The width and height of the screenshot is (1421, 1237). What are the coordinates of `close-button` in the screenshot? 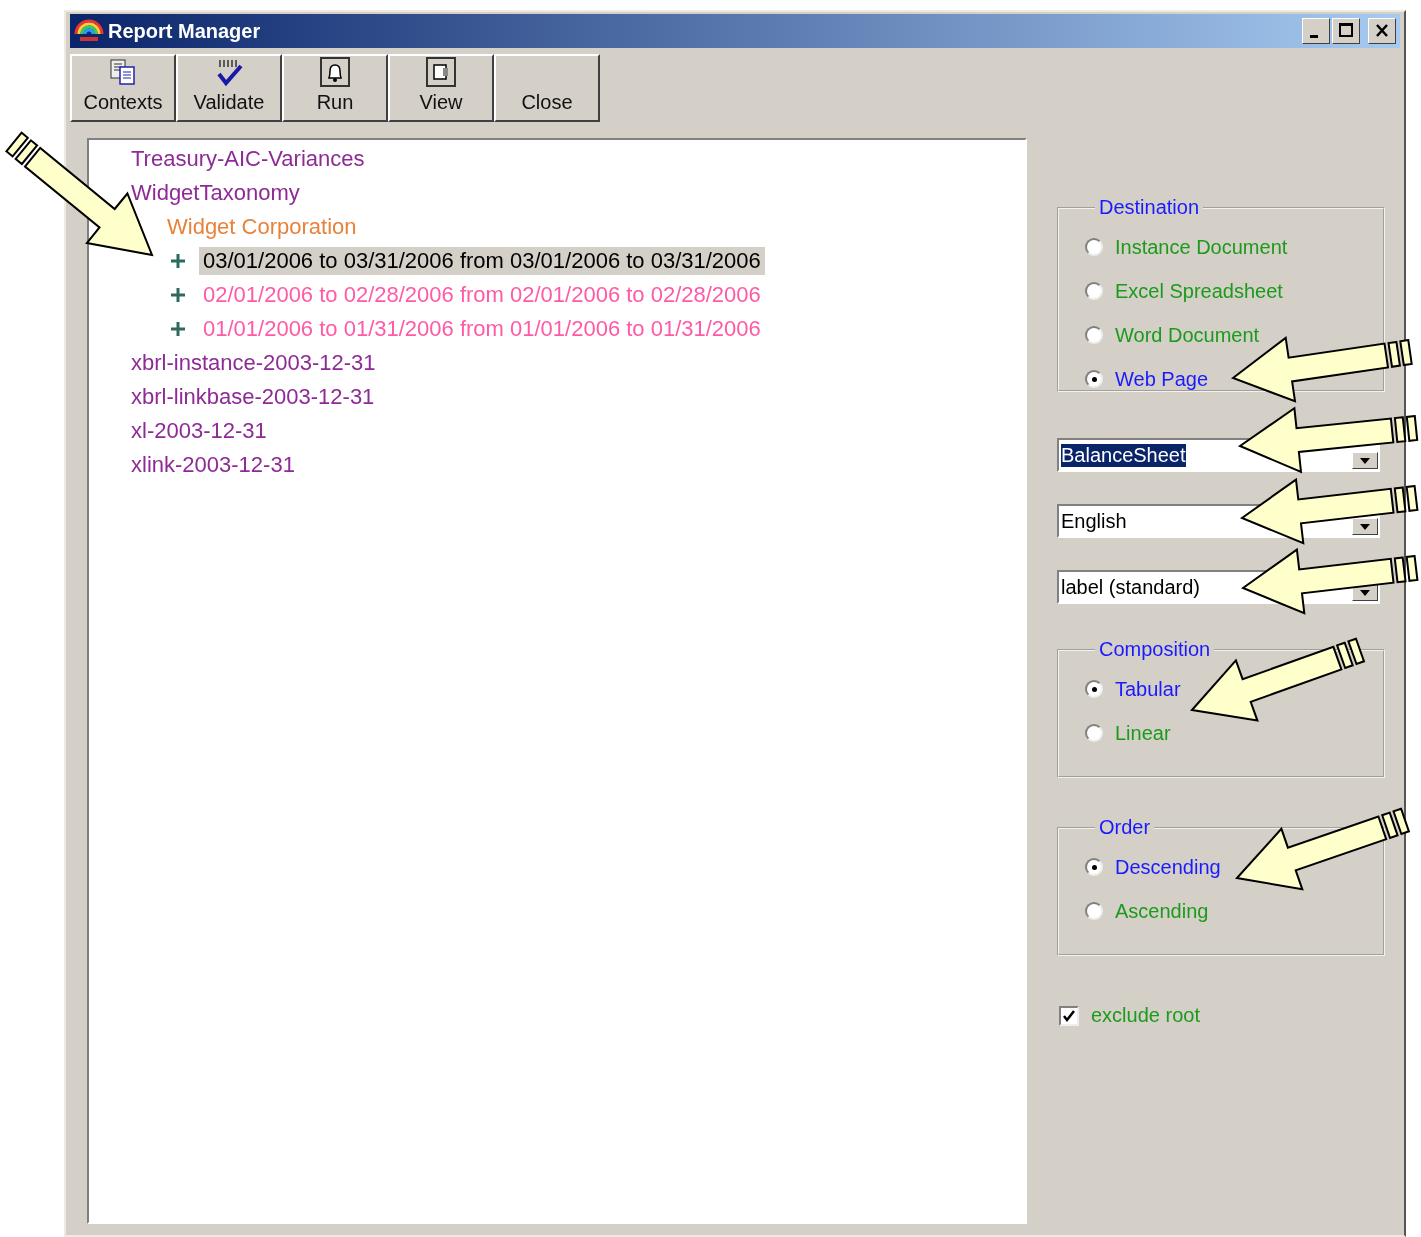 It's located at (1382, 31).